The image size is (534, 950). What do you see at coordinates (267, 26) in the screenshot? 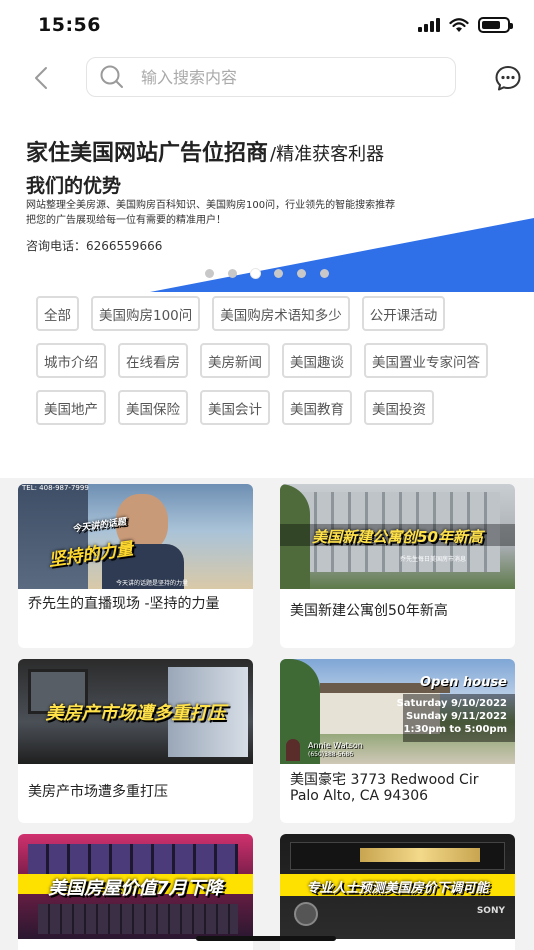
I see `status-bar: 15:56` at bounding box center [267, 26].